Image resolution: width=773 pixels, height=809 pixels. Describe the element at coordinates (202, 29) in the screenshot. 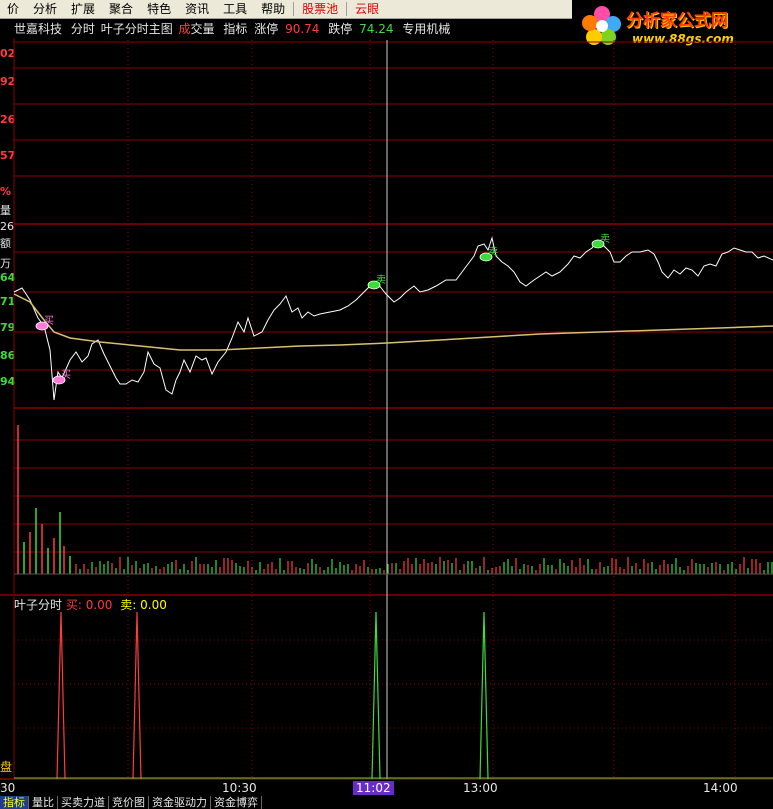

I see `volume-label-b: 交量` at that location.